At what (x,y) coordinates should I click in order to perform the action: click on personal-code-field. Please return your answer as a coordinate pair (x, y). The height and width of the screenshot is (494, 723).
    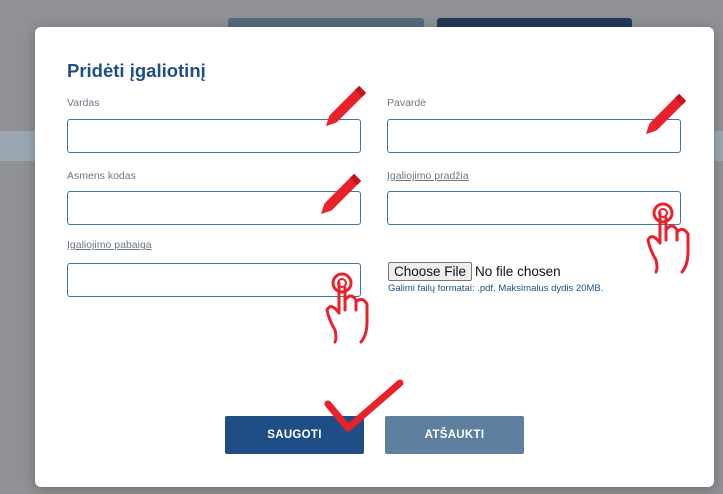
    Looking at the image, I should click on (214, 208).